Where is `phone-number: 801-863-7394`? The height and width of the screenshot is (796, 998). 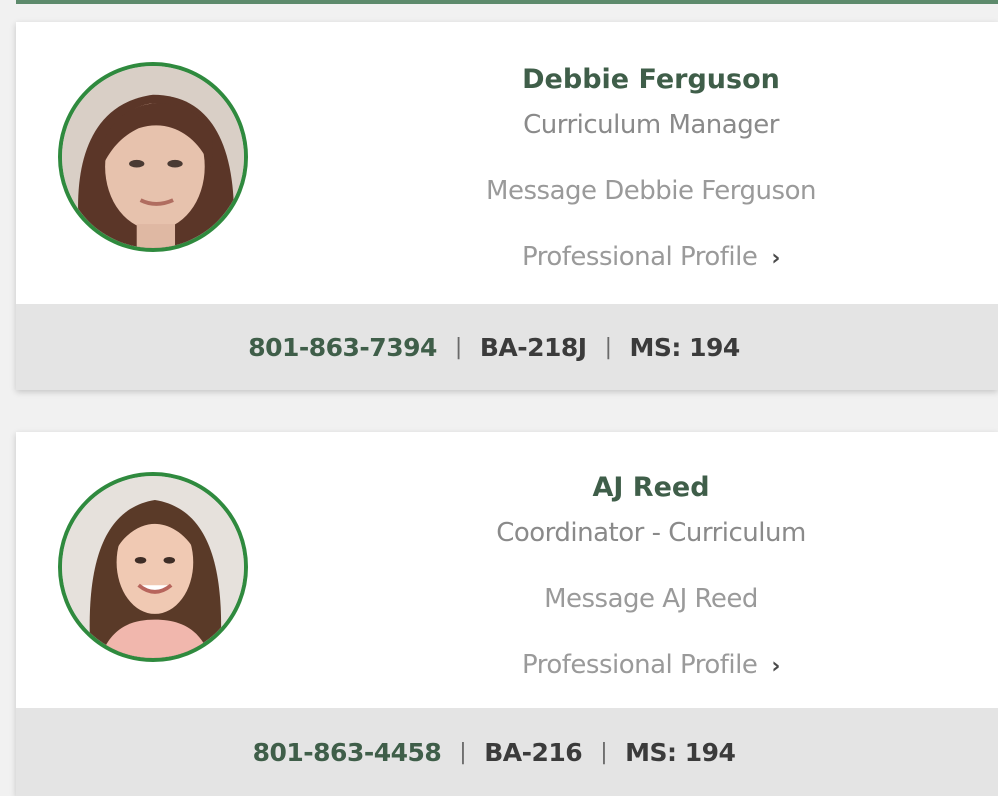 phone-number: 801-863-7394 is located at coordinates (342, 347).